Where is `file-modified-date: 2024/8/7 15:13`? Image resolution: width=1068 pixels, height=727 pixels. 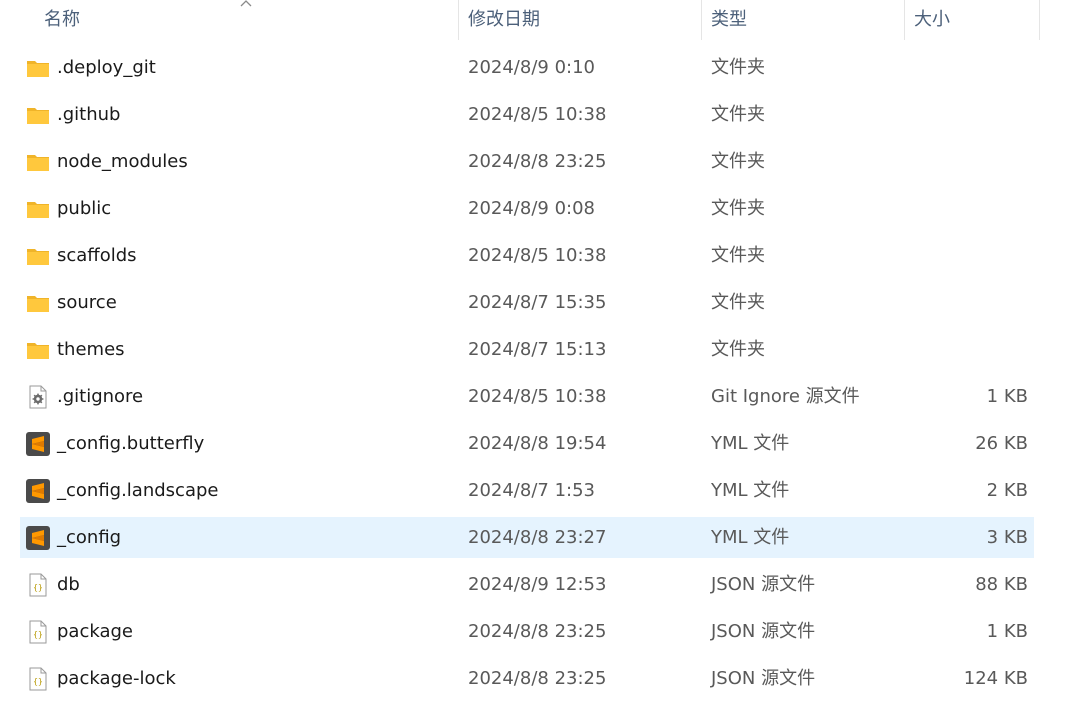 file-modified-date: 2024/8/7 15:13 is located at coordinates (537, 349).